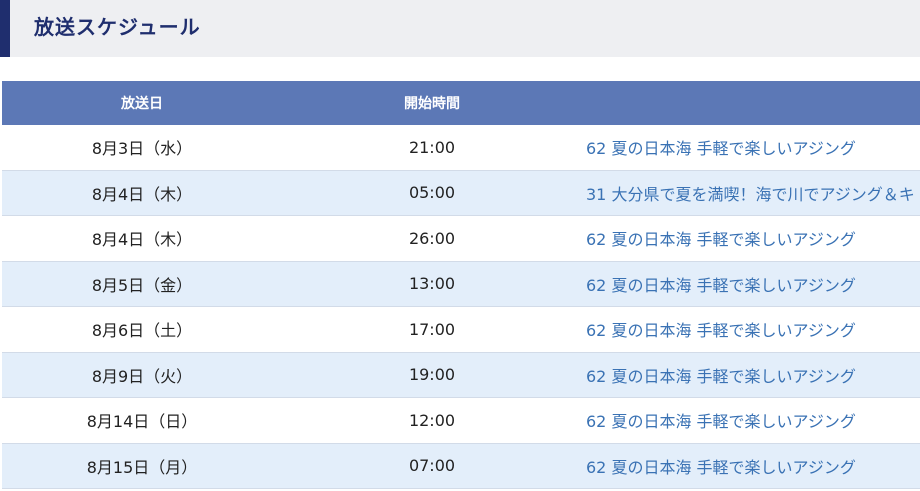  I want to click on table-row: 8月4日（木） 05:00 31 大分県で夏を満喫！海で川でアジング＆キ, so click(461, 193).